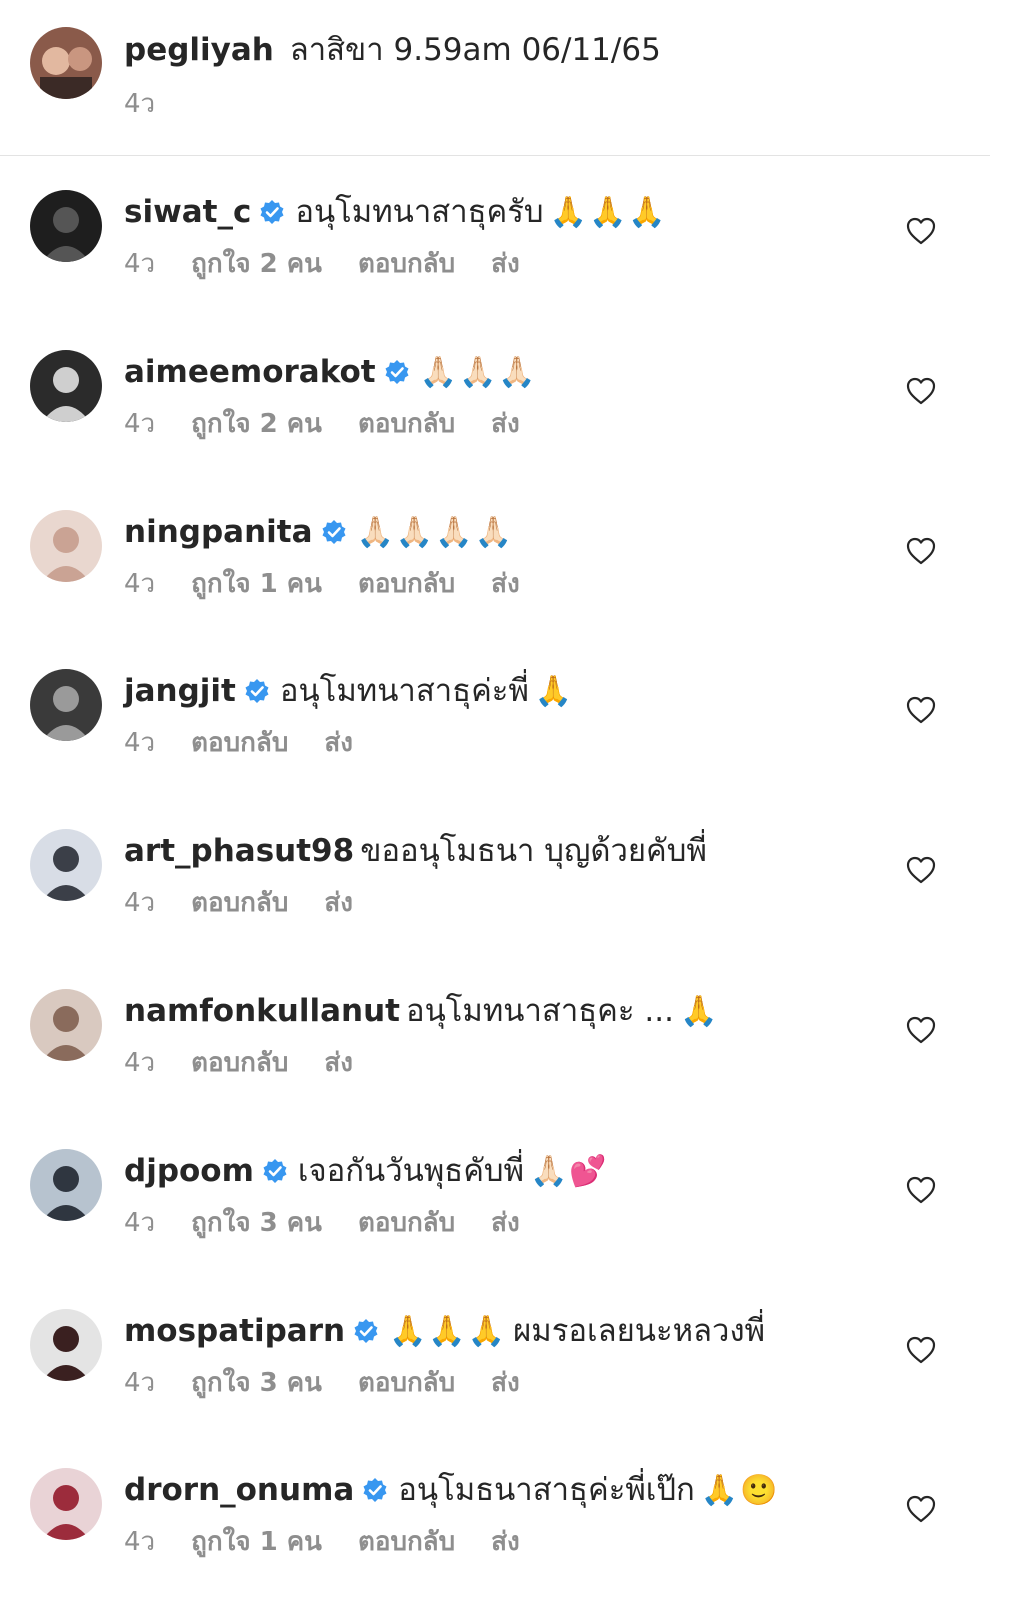 This screenshot has width=1018, height=1611. I want to click on caption-line: pegliyah ลาสิขา 9.59am 06/11/65, so click(392, 50).